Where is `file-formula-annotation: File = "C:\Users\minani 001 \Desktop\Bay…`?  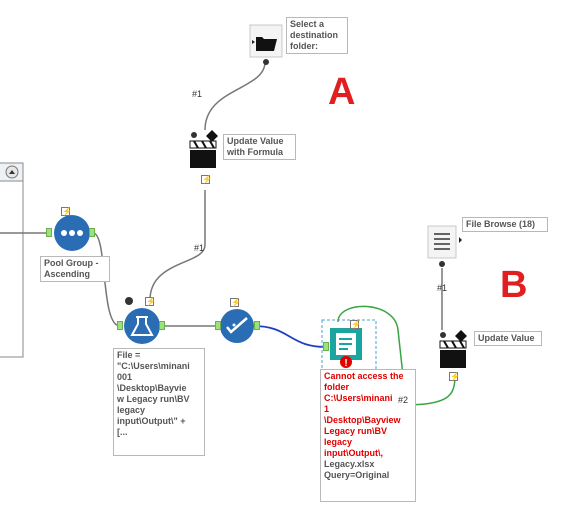
file-formula-annotation: File = "C:\Users\minani 001 \Desktop\Bay… is located at coordinates (159, 402).